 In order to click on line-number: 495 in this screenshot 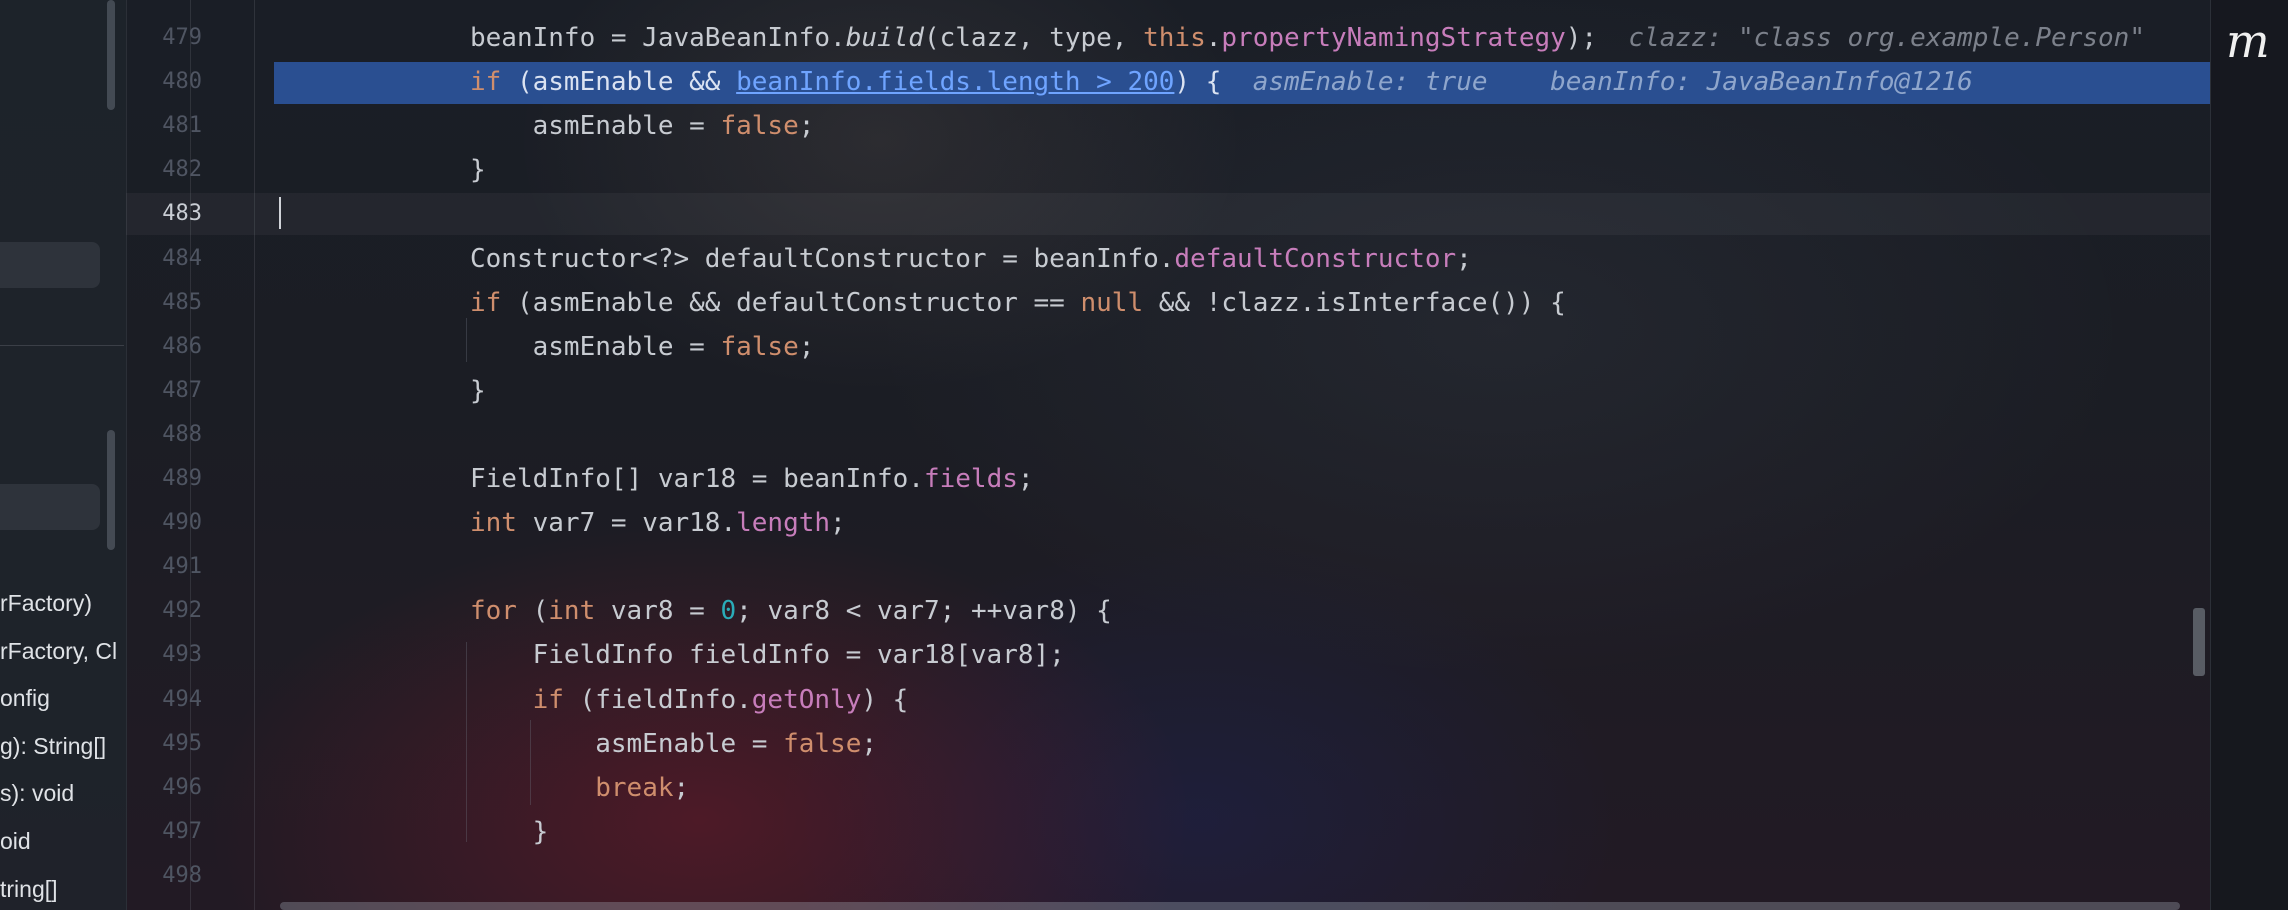, I will do `click(164, 744)`.